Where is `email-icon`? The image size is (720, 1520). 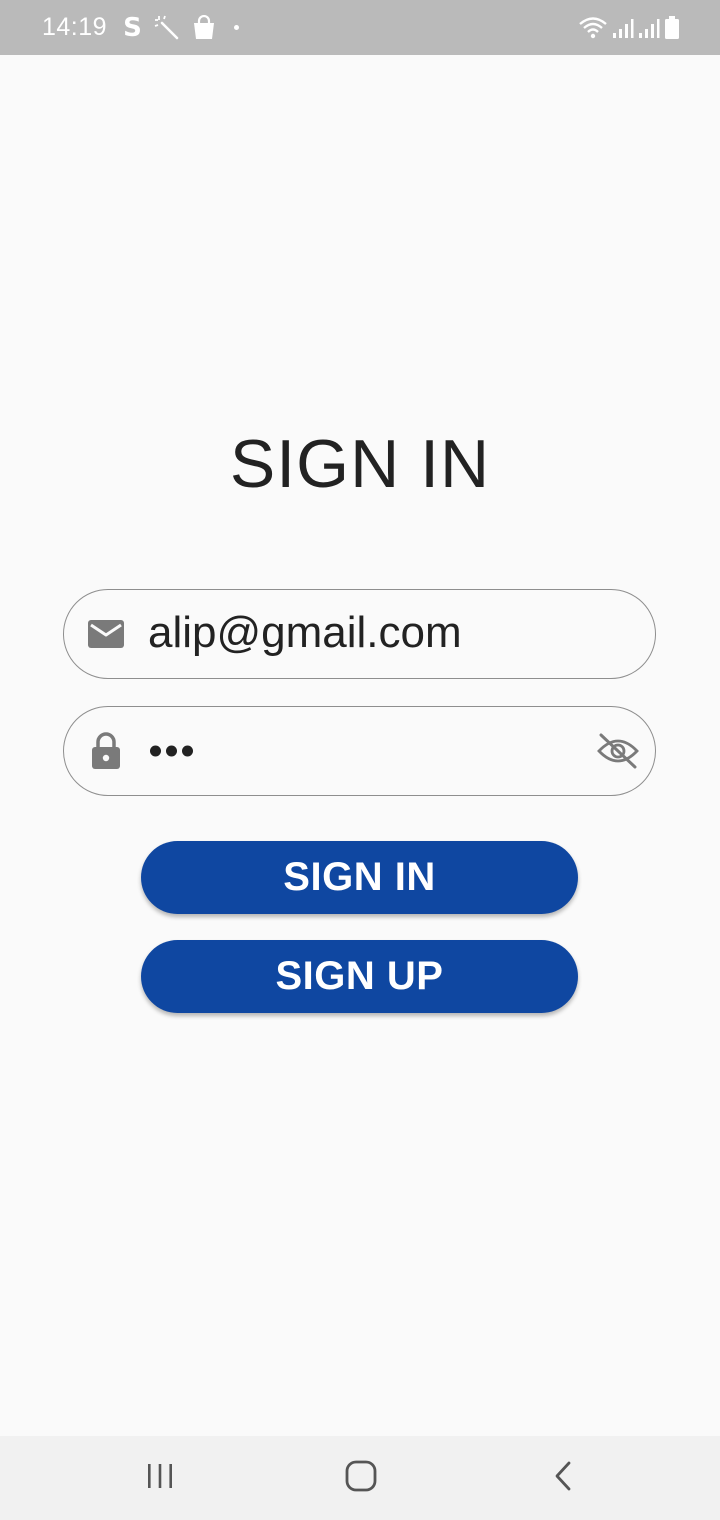
email-icon is located at coordinates (106, 634).